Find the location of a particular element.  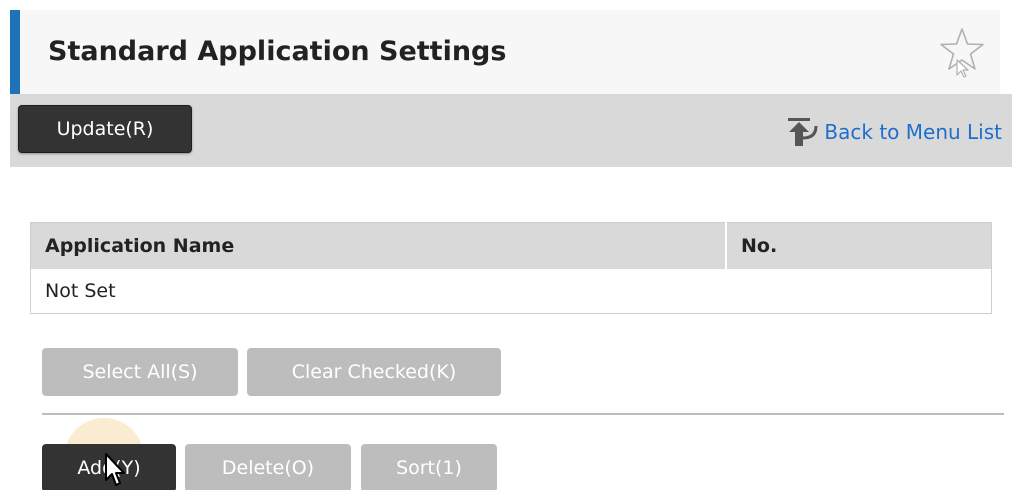

back-link-label: Back to Menu List is located at coordinates (913, 132).